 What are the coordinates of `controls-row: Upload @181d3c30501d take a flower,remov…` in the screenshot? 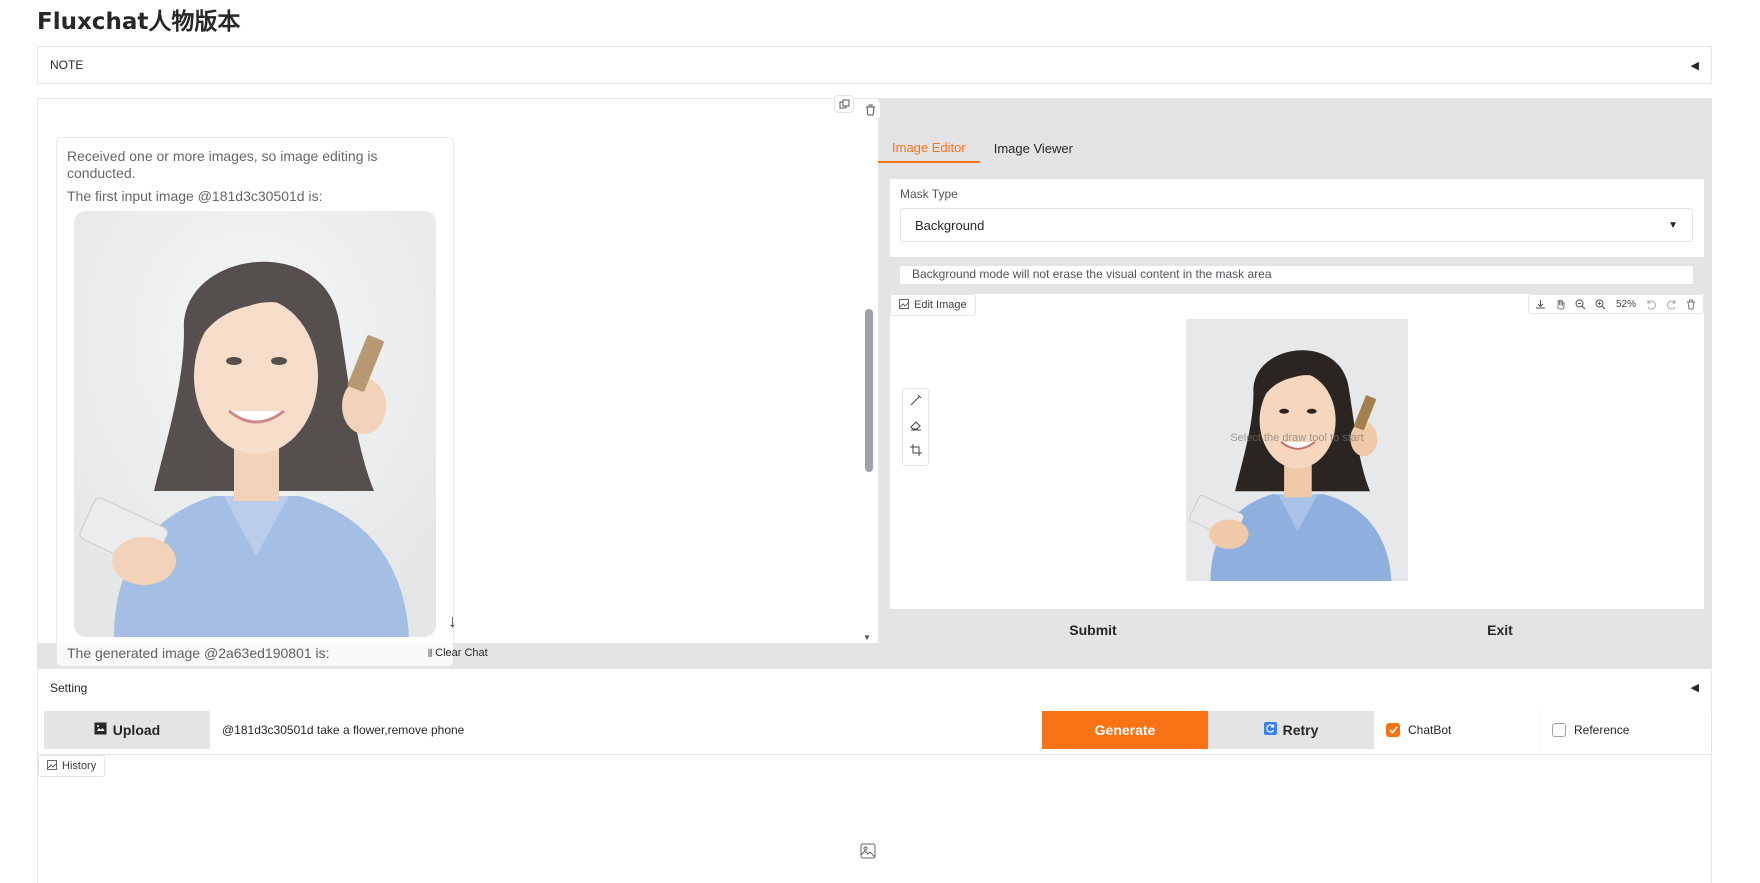 It's located at (876, 730).